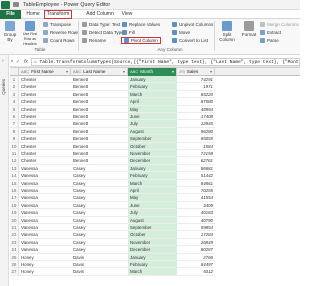 This screenshot has height=286, width=320. I want to click on detect-data-type-button: Detect Data Type, so click(103, 32).